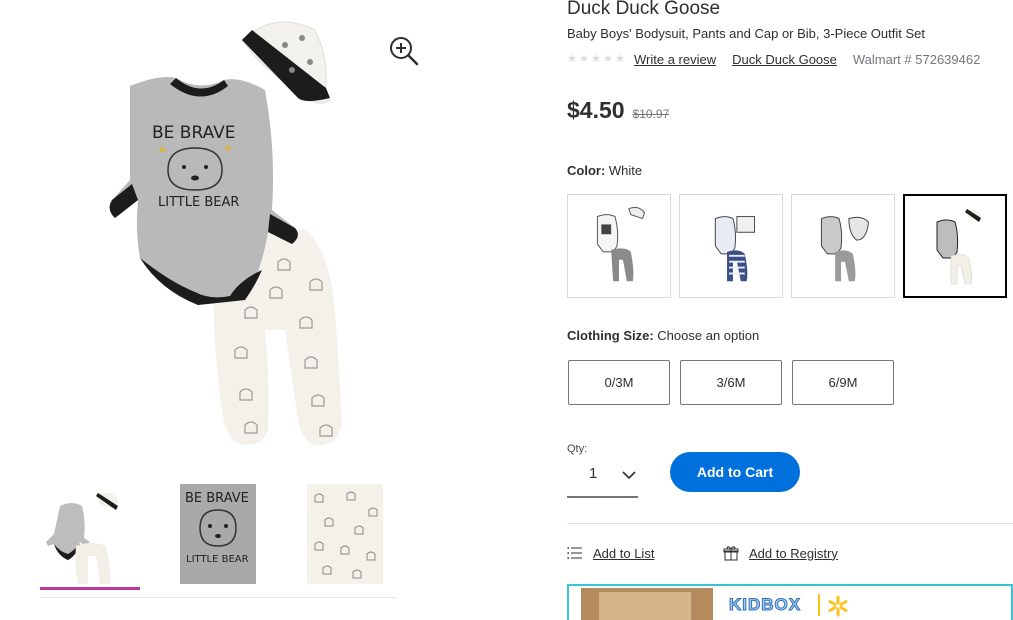  I want to click on kidbox-promo-banner: KIDBOX, so click(790, 602).